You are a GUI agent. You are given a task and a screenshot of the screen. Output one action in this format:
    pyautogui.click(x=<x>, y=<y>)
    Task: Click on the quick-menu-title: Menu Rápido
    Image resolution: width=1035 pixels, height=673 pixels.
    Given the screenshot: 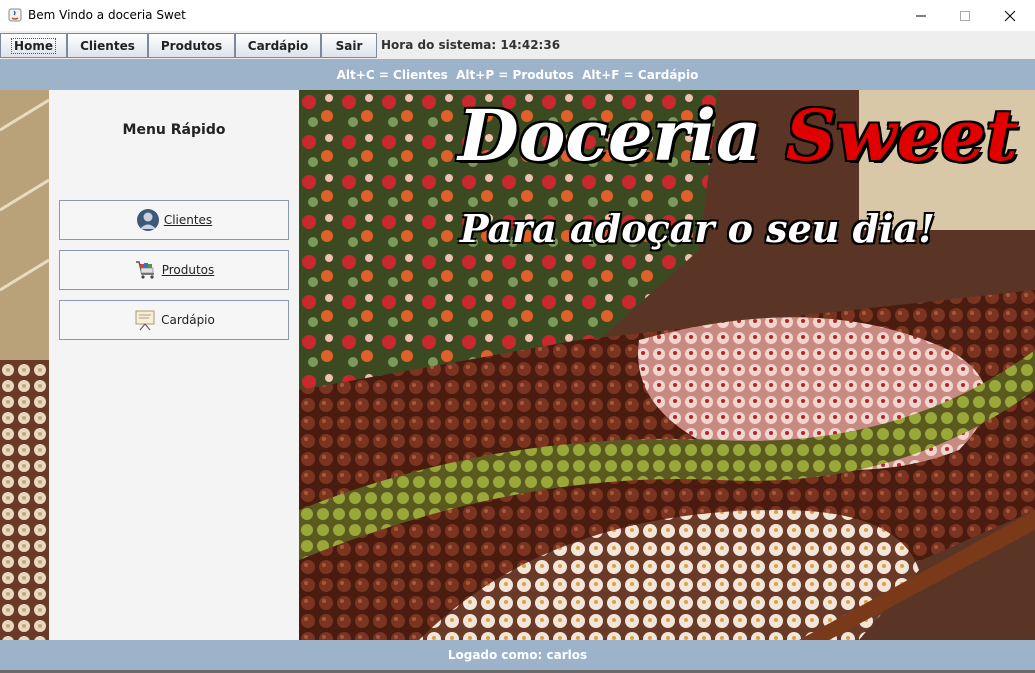 What is the action you would take?
    pyautogui.click(x=174, y=130)
    